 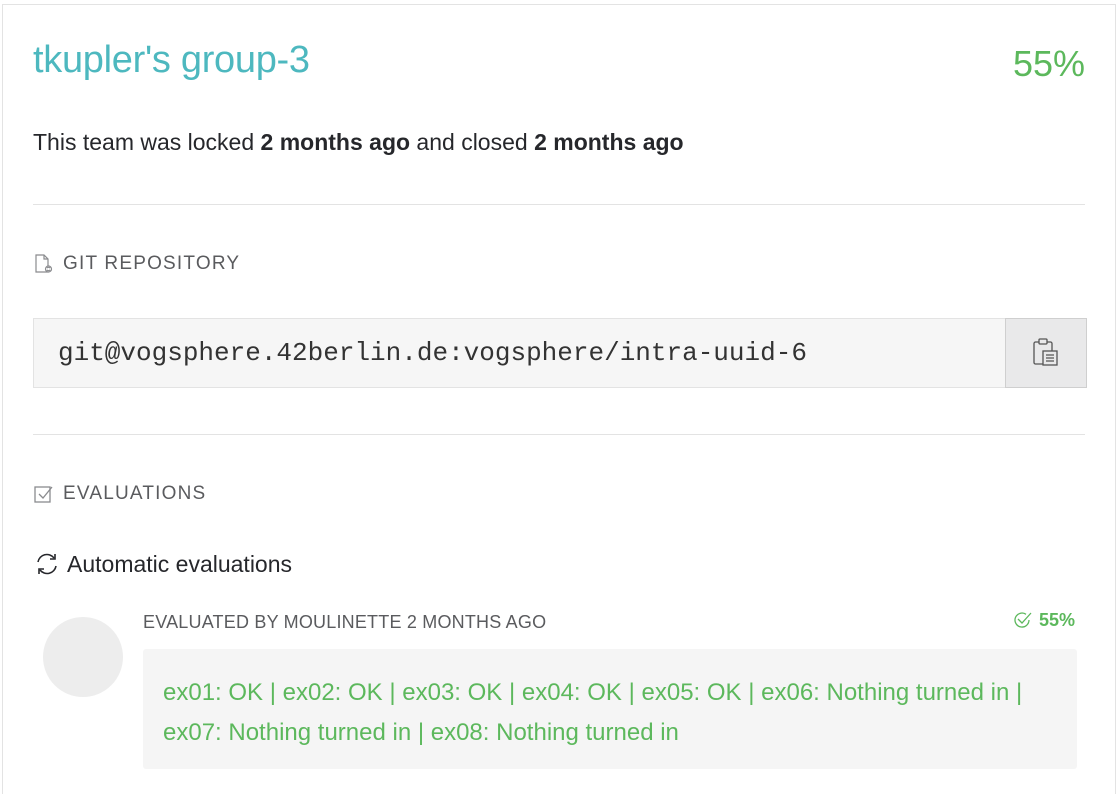 I want to click on checkbox-icon, so click(x=44, y=494).